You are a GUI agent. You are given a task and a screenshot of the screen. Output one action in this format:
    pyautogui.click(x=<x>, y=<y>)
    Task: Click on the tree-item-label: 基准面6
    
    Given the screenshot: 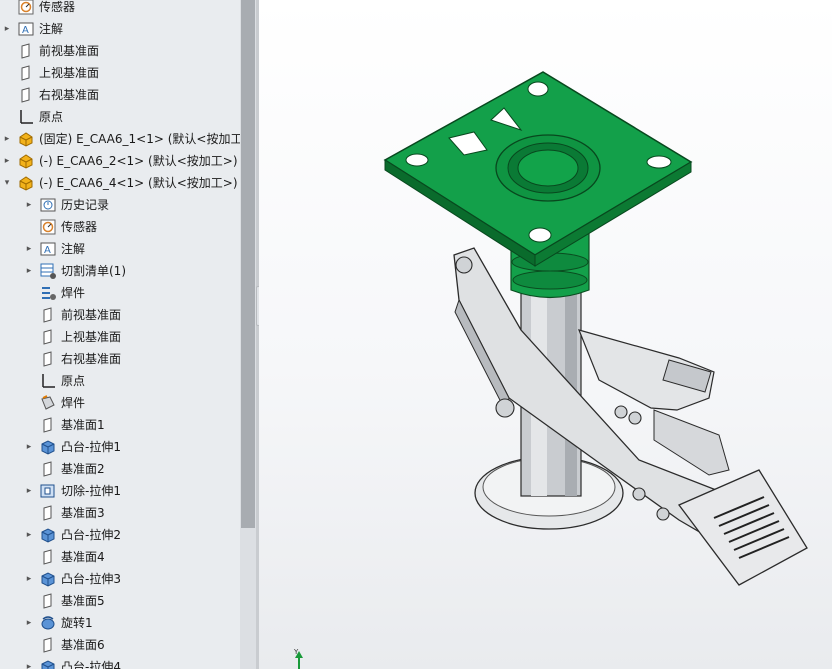 What is the action you would take?
    pyautogui.click(x=83, y=645)
    